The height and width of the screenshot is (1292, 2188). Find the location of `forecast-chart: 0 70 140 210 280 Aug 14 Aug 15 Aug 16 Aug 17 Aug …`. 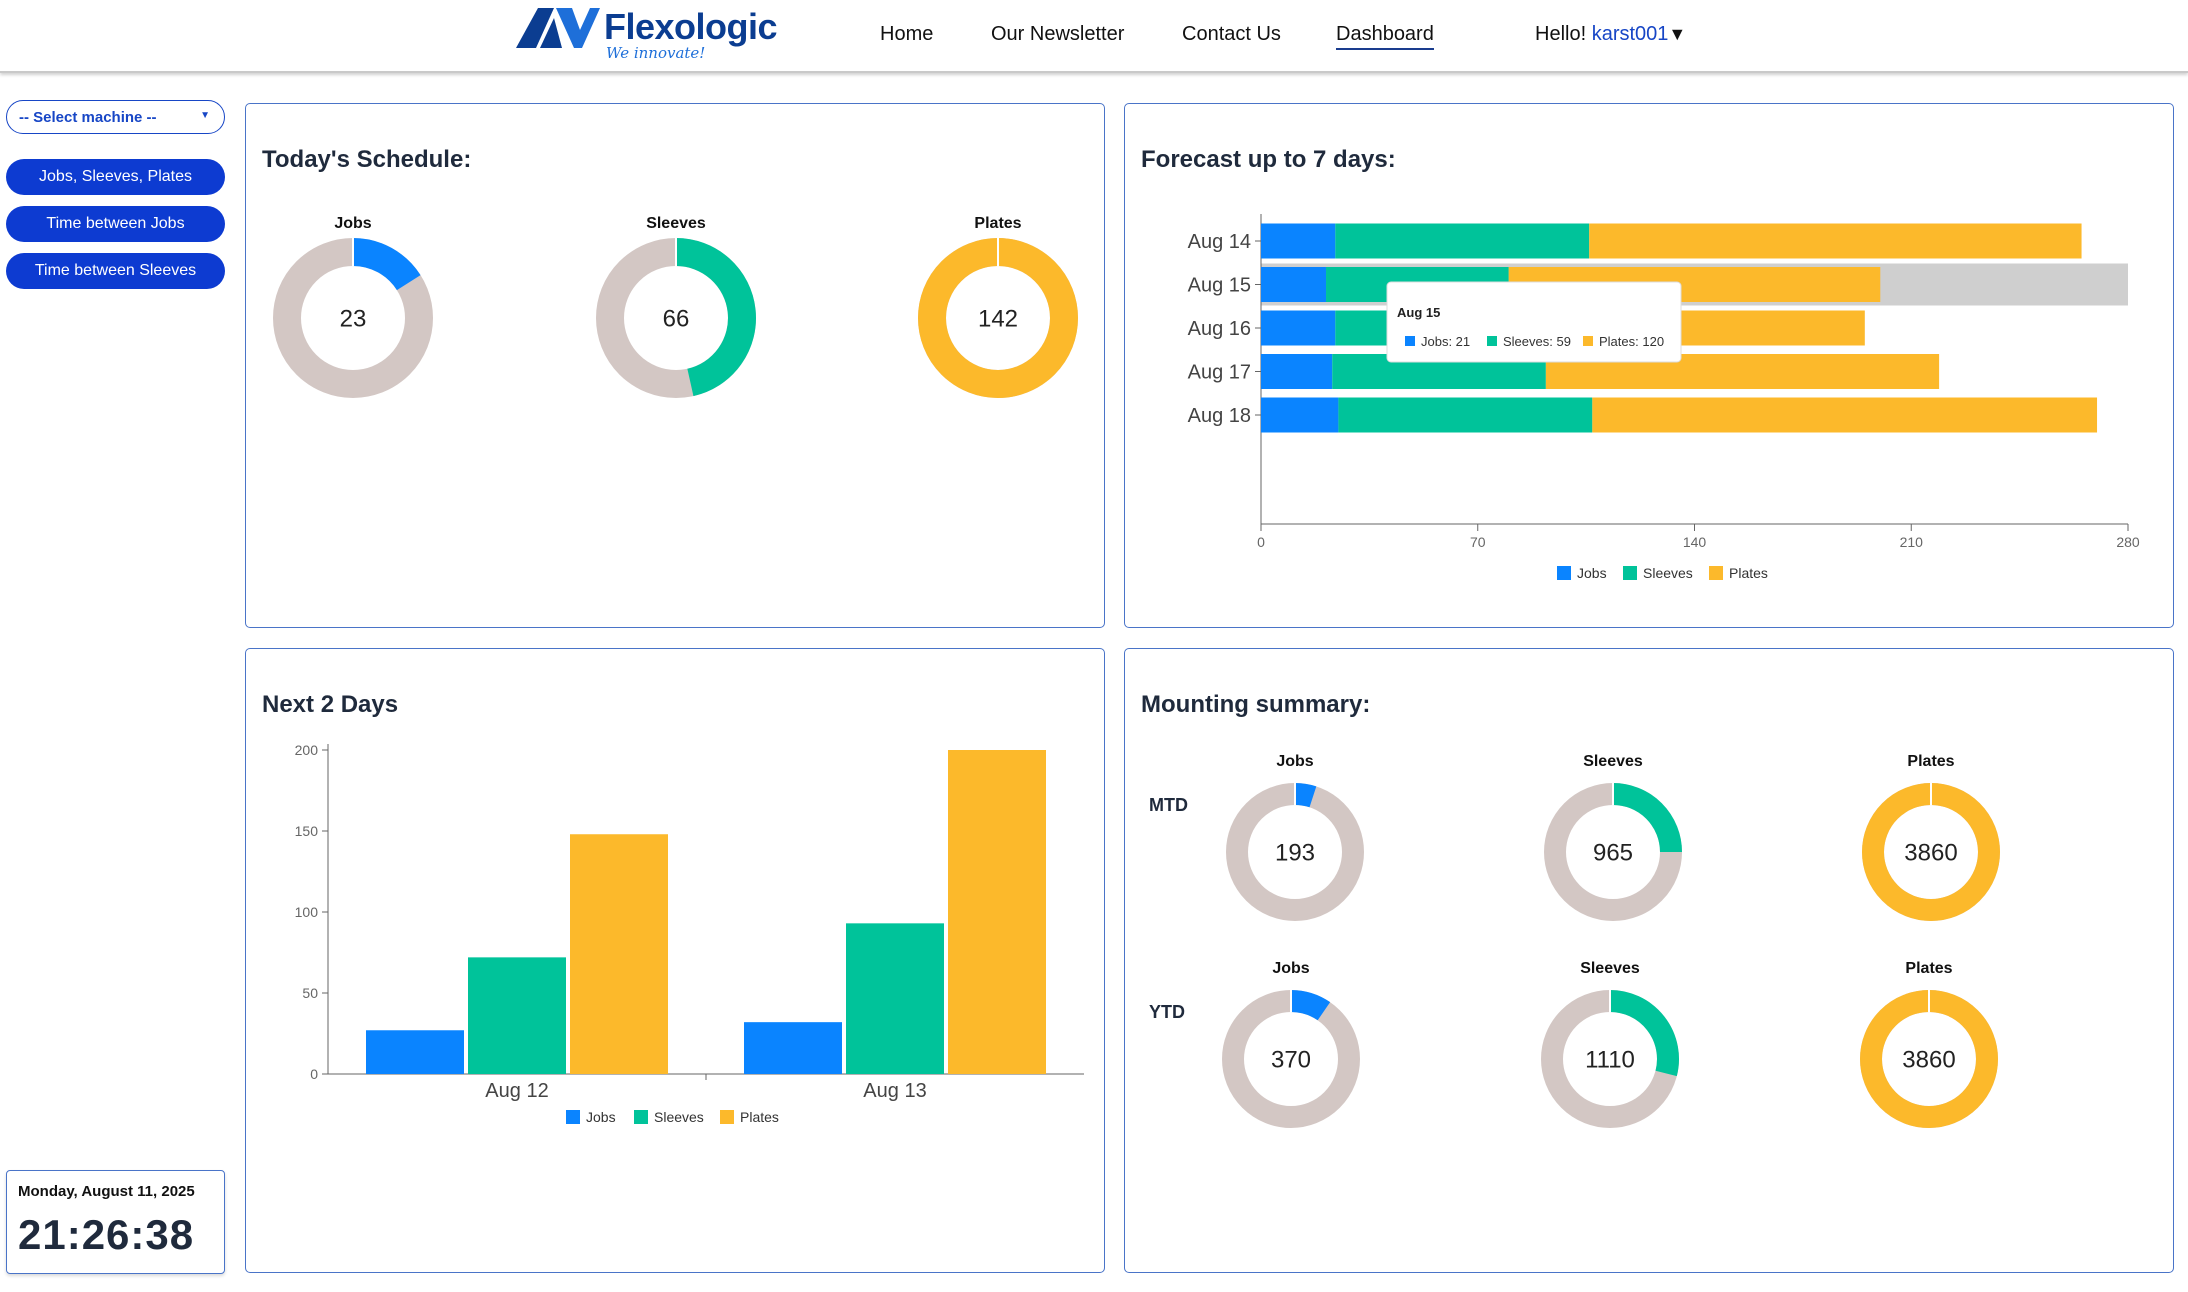

forecast-chart: 0 70 140 210 280 Aug 14 Aug 15 Aug 16 Aug 17 Aug … is located at coordinates (1664, 397).